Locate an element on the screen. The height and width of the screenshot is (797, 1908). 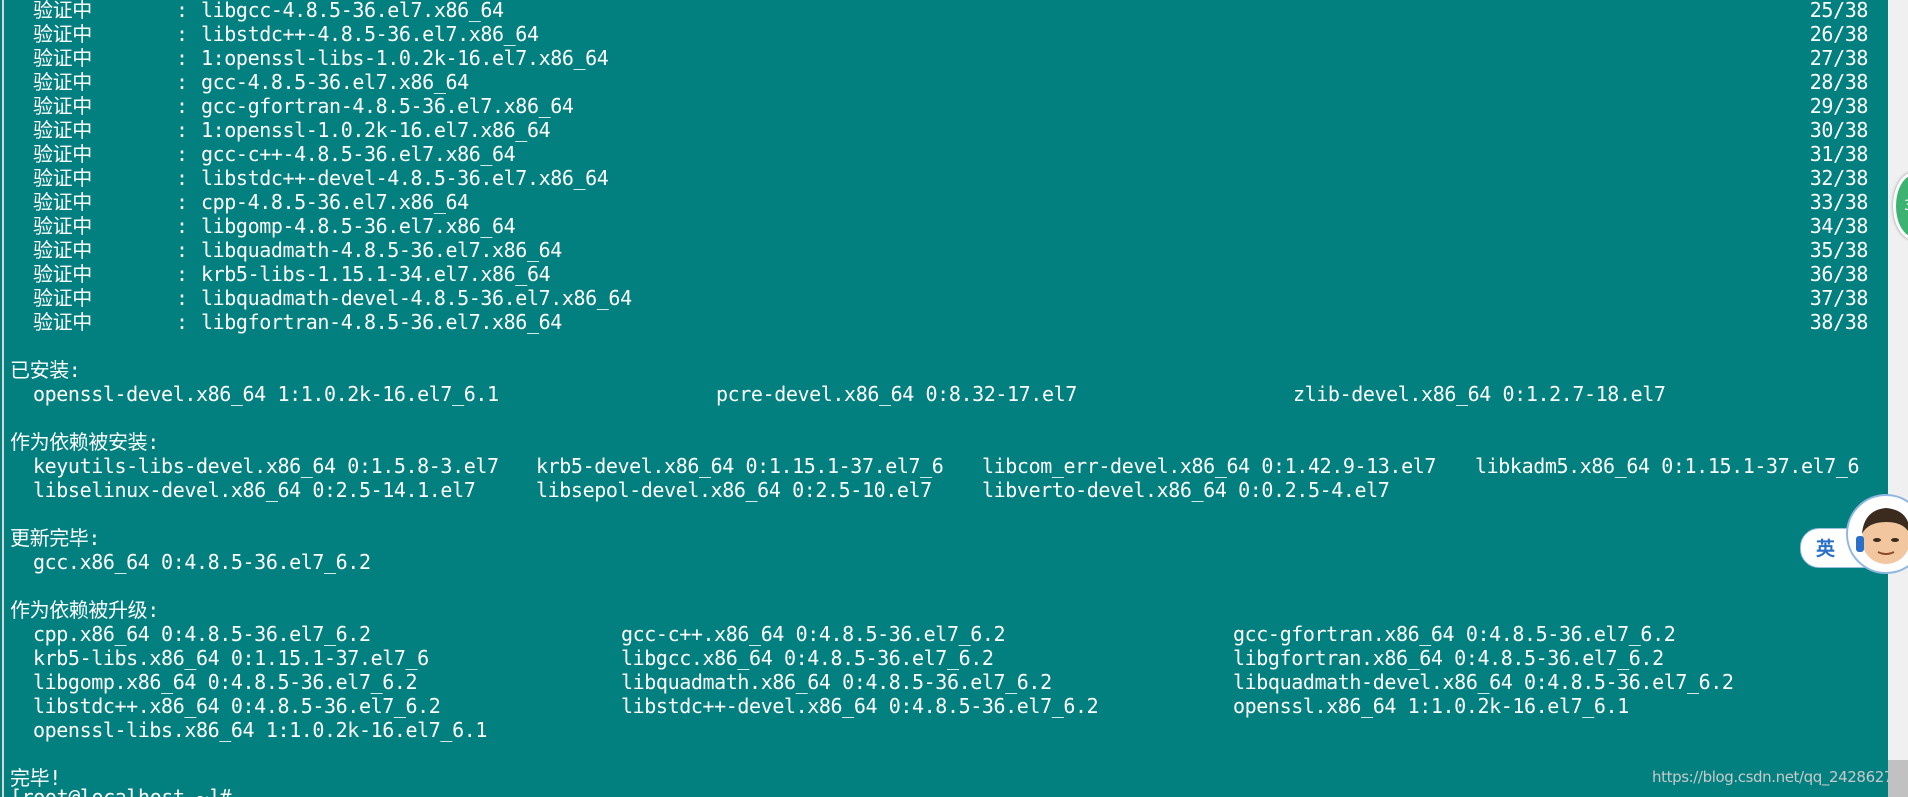
watermark: https://blog.csdn.net/qq_24286273 is located at coordinates (1770, 777).